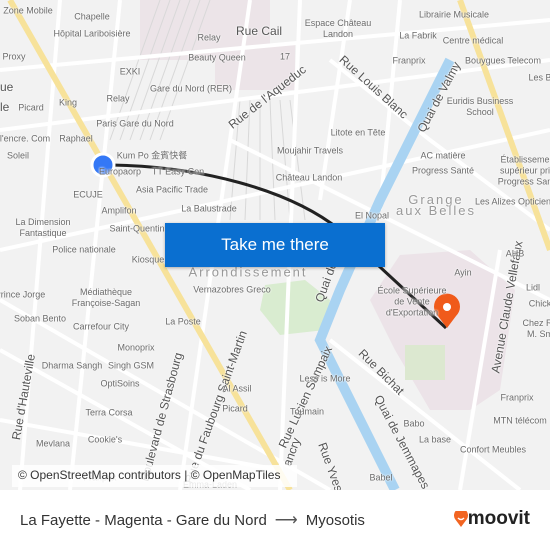 The height and width of the screenshot is (550, 550). What do you see at coordinates (25, 138) in the screenshot?
I see `poi-label: l'encre. Com` at bounding box center [25, 138].